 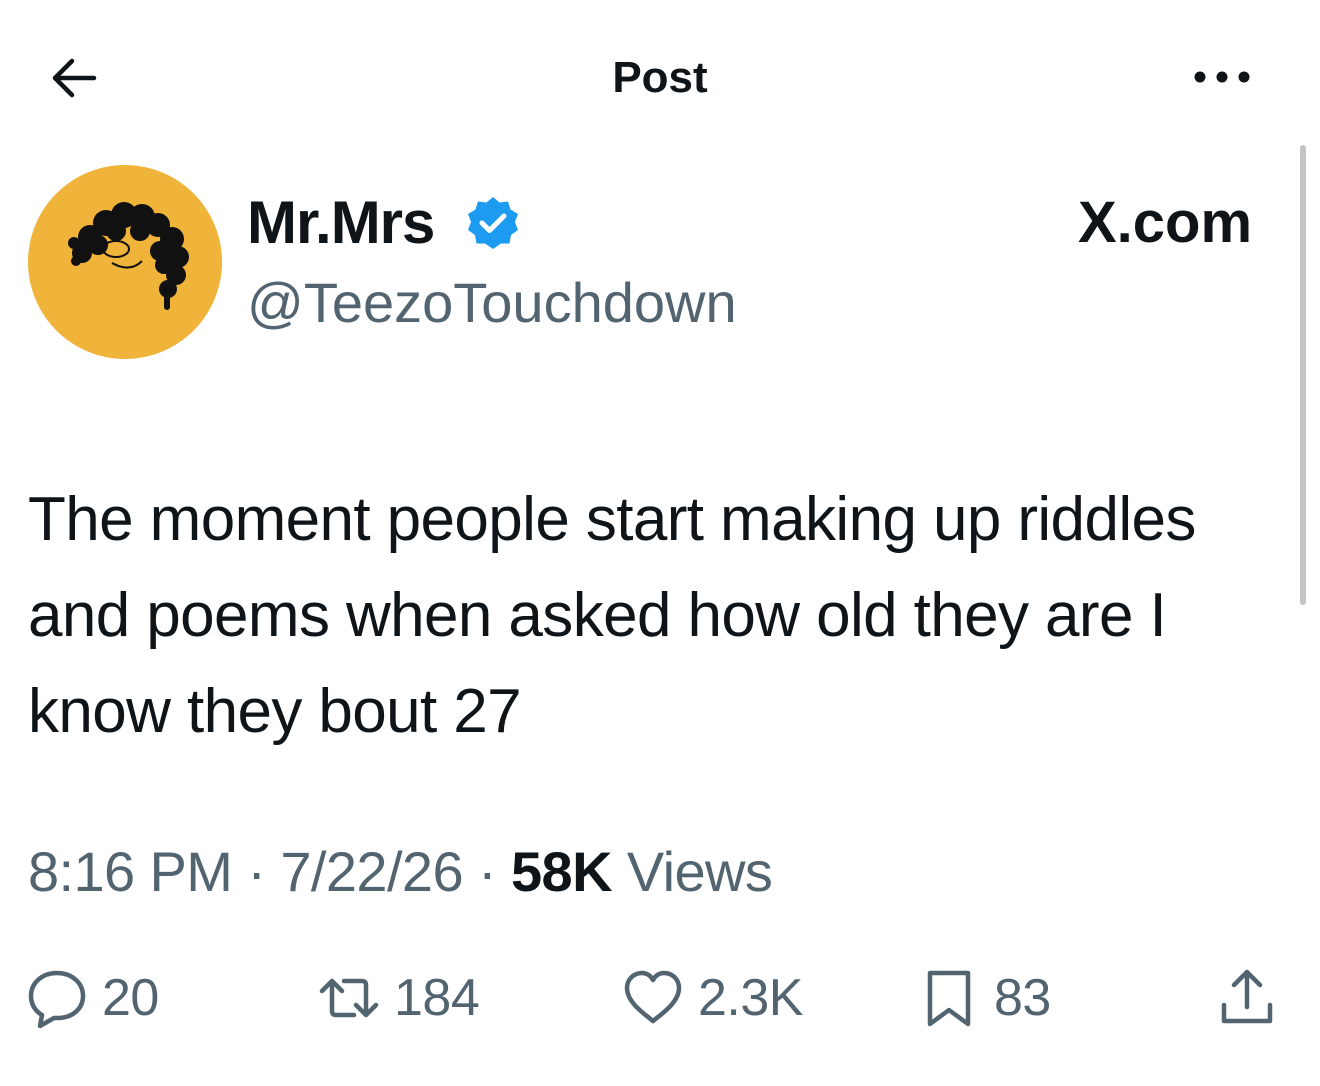 What do you see at coordinates (341, 223) in the screenshot?
I see `author-display-name: Mr.Mrs` at bounding box center [341, 223].